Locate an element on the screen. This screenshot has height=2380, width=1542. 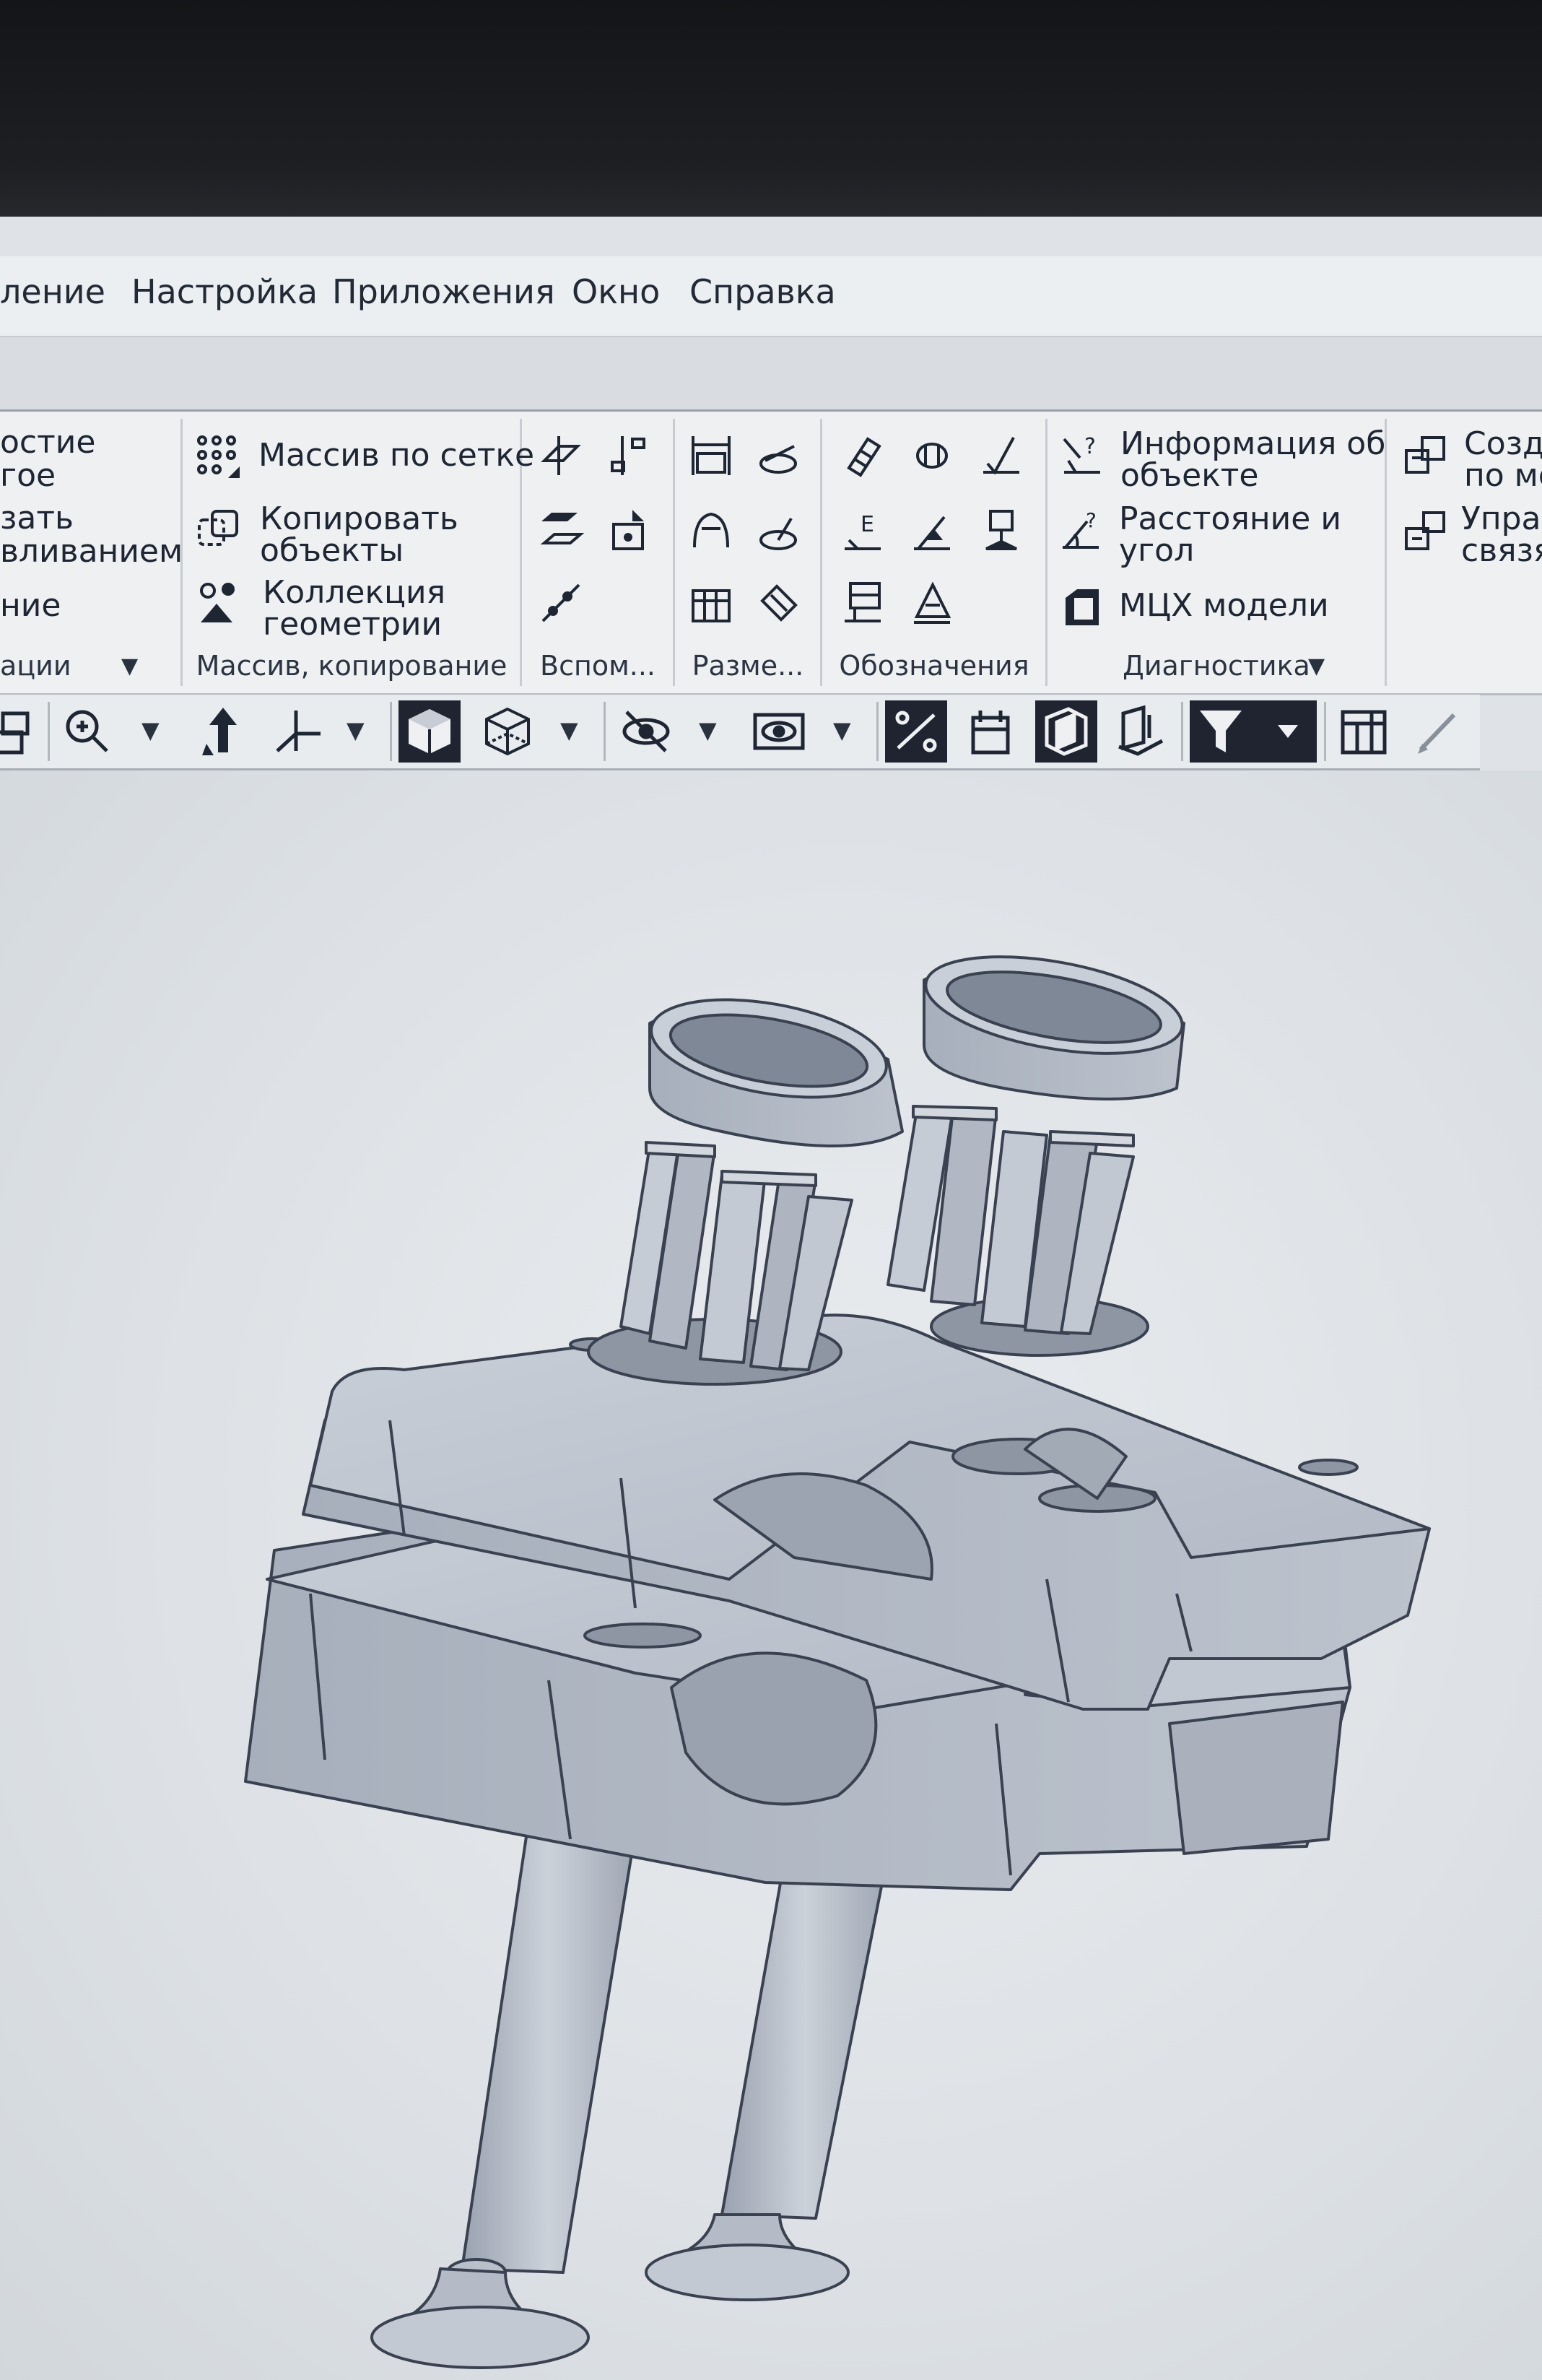
constraints-icon is located at coordinates (916, 731).